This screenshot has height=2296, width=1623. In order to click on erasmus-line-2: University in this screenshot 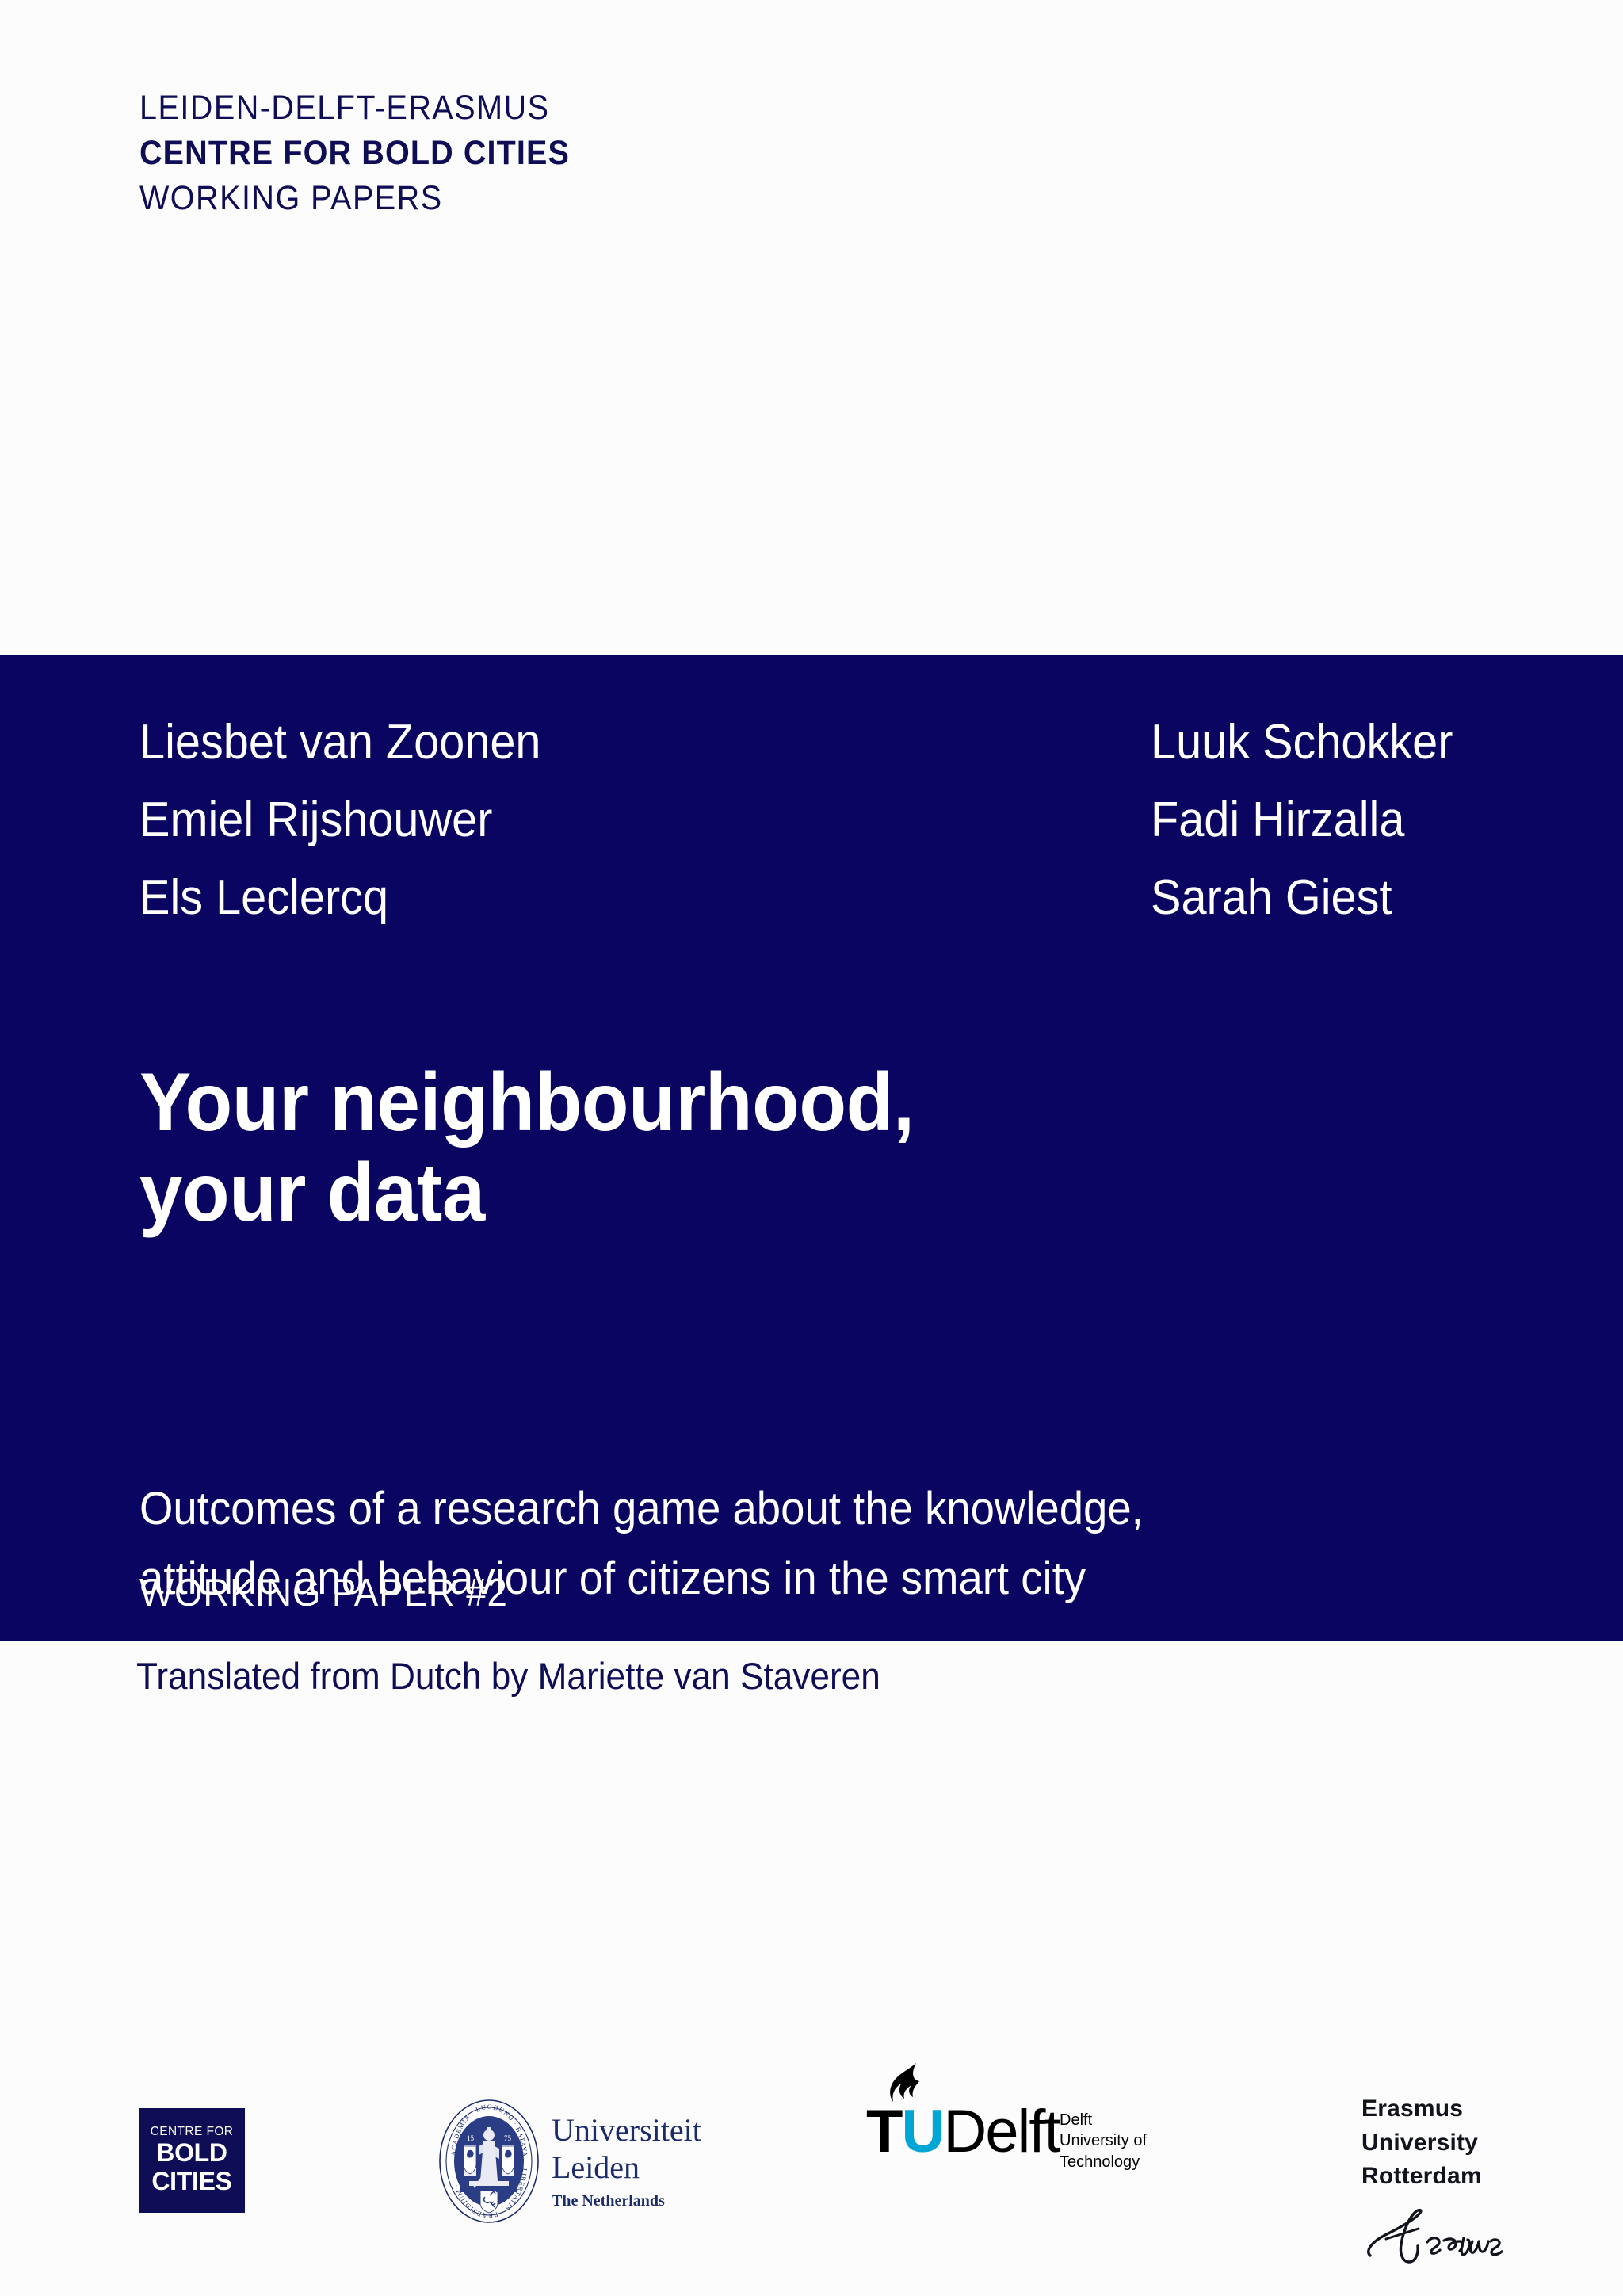, I will do `click(1420, 2142)`.